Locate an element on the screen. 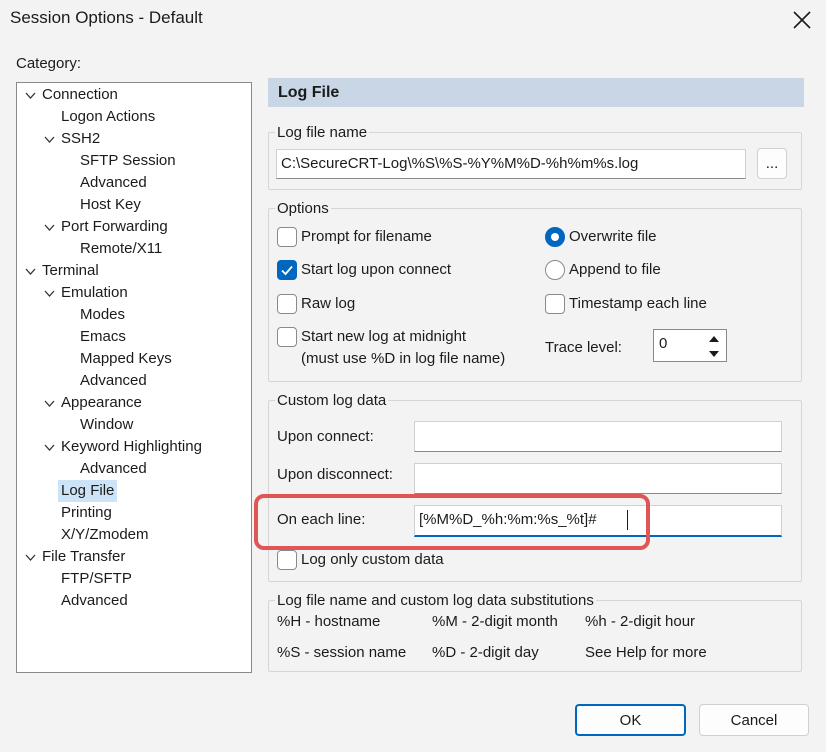  tree-item-label: Port Forwarding is located at coordinates (114, 226).